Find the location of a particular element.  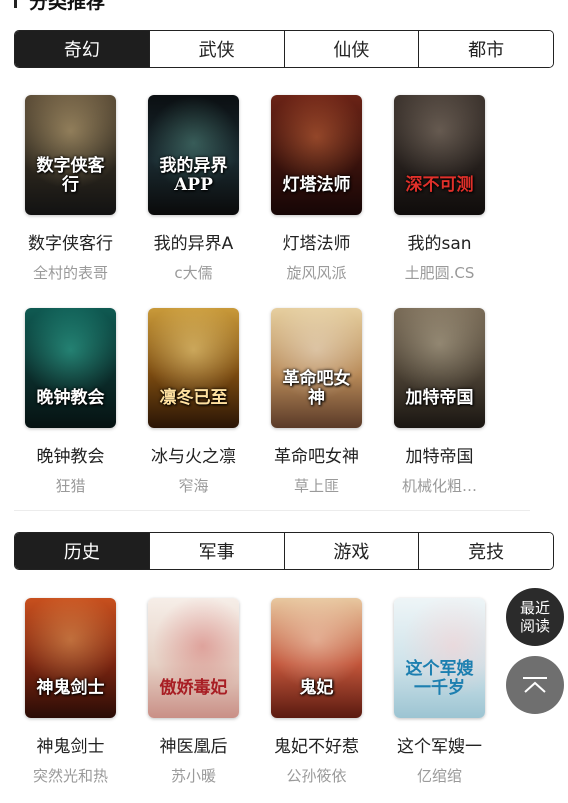

cover-title: 深不可测 is located at coordinates (439, 185).